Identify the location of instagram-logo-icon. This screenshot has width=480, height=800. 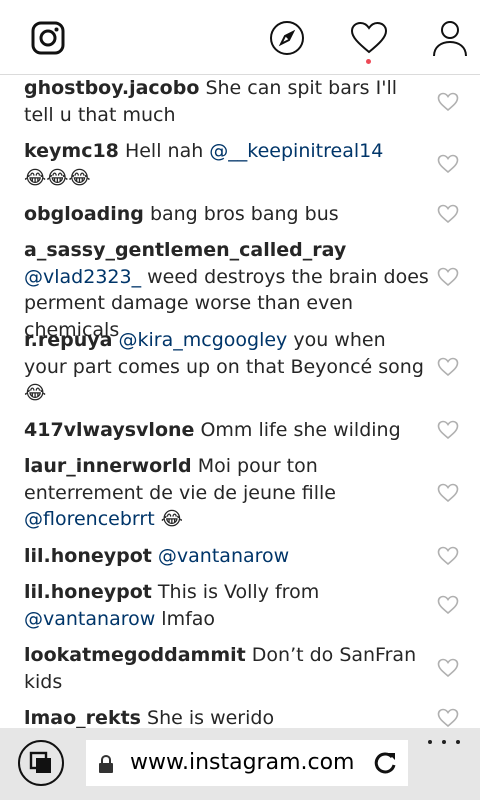
(48, 38).